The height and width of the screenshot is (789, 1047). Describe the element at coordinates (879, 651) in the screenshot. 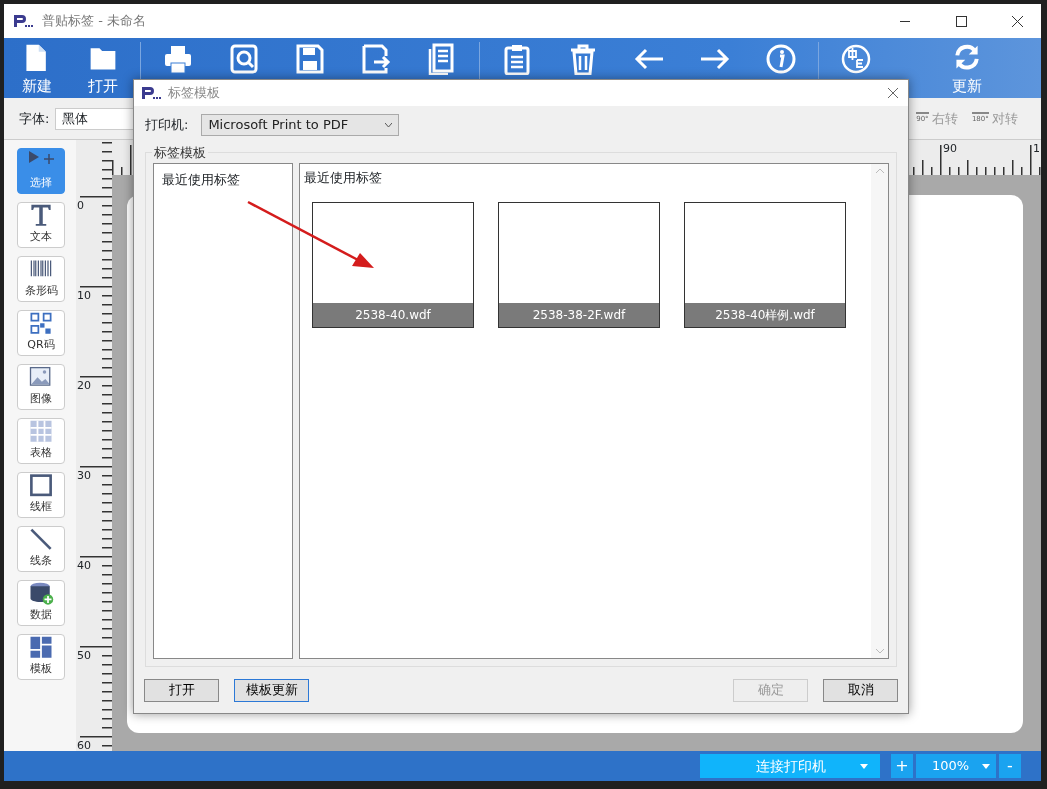

I see `scroll-down-icon` at that location.